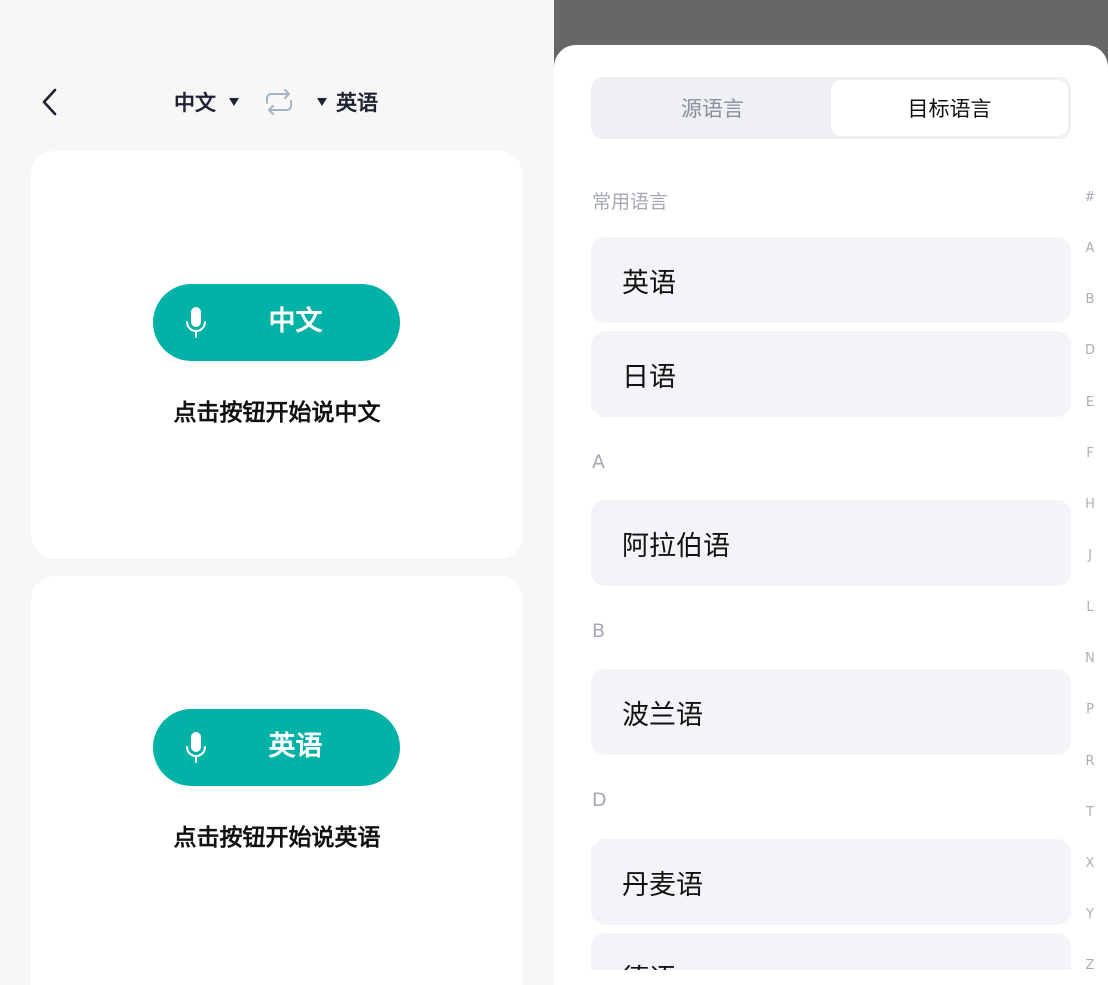 The height and width of the screenshot is (985, 1108). Describe the element at coordinates (295, 746) in the screenshot. I see `speak-target-label: 英语` at that location.